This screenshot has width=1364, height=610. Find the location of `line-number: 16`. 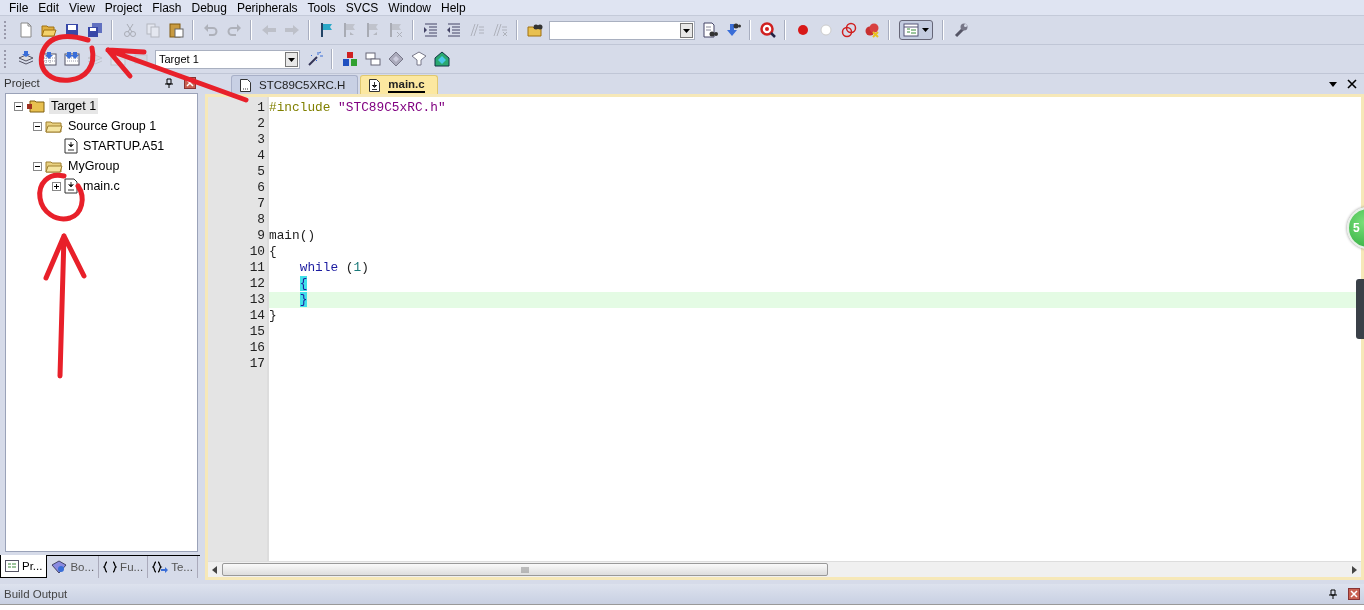

line-number: 16 is located at coordinates (257, 348).